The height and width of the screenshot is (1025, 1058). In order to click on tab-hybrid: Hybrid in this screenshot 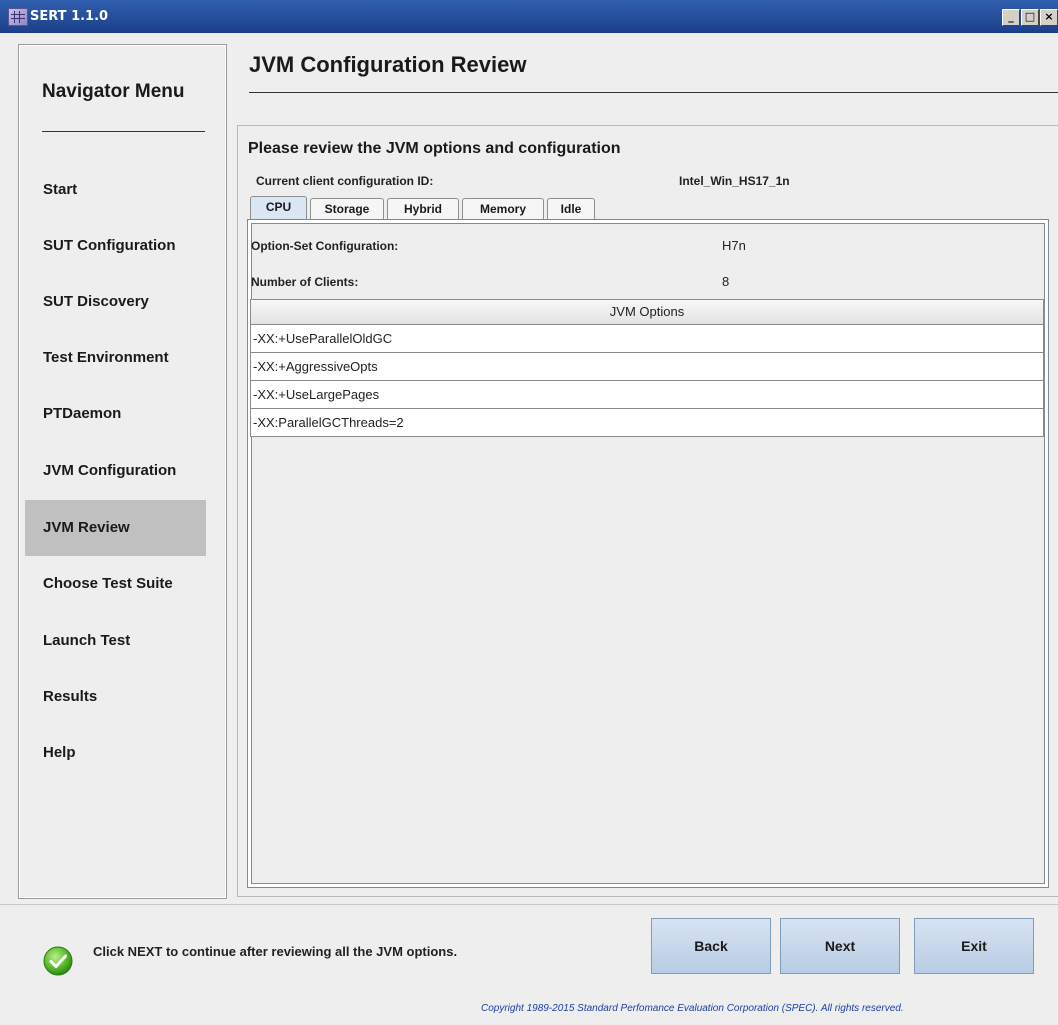, I will do `click(423, 208)`.